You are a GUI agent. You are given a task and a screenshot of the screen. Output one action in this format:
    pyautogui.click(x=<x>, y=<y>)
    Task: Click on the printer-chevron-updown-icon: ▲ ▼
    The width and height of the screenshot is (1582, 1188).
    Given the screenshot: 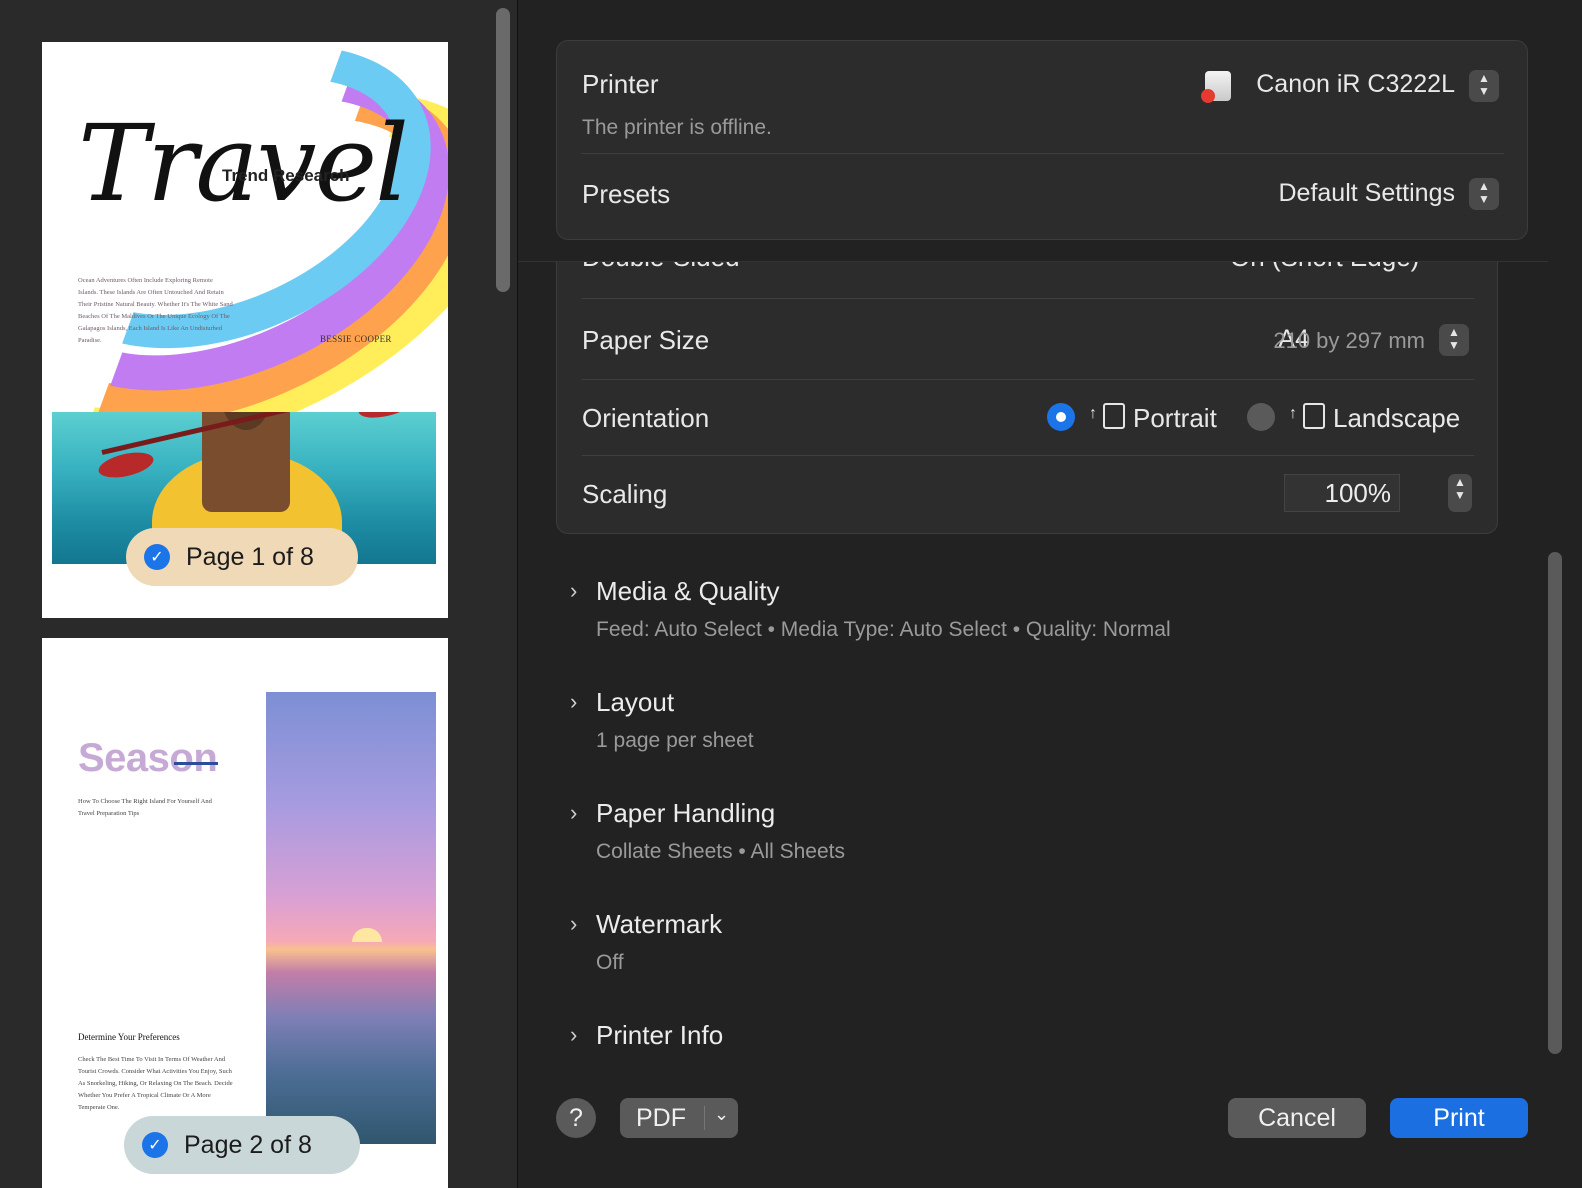 What is the action you would take?
    pyautogui.click(x=1484, y=86)
    